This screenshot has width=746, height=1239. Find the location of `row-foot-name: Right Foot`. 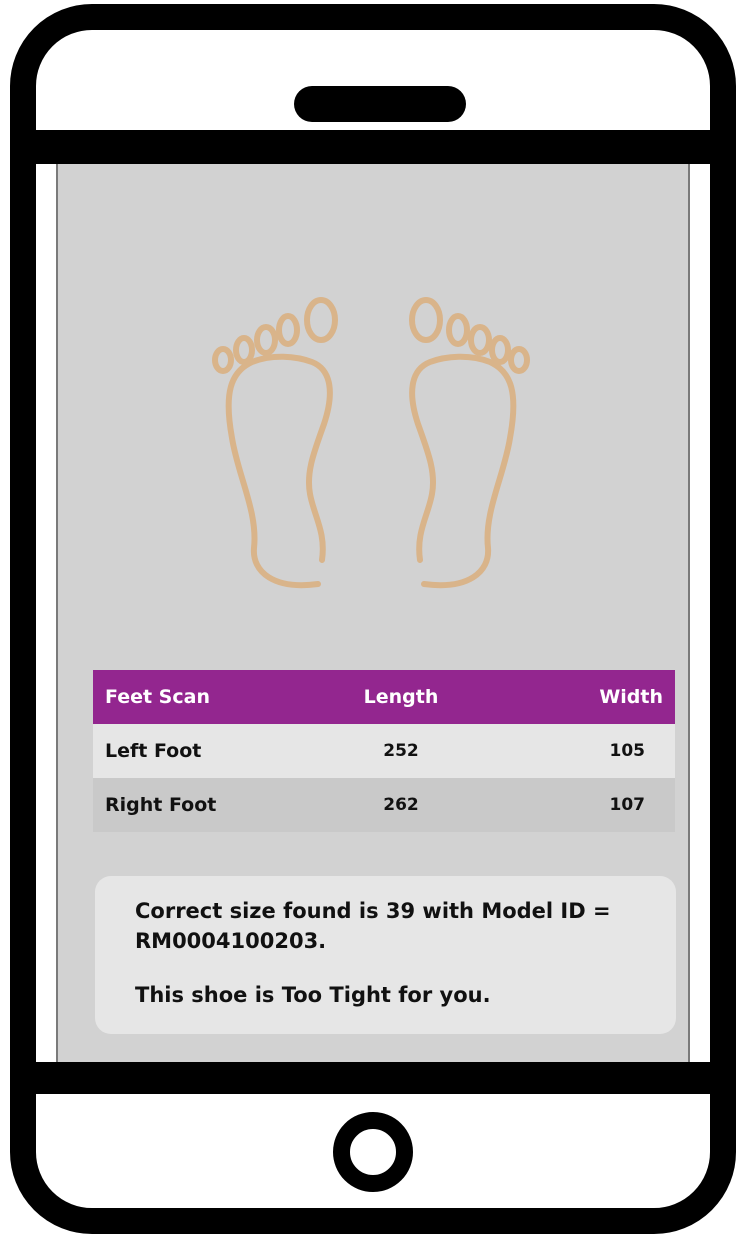

row-foot-name: Right Foot is located at coordinates (161, 805).